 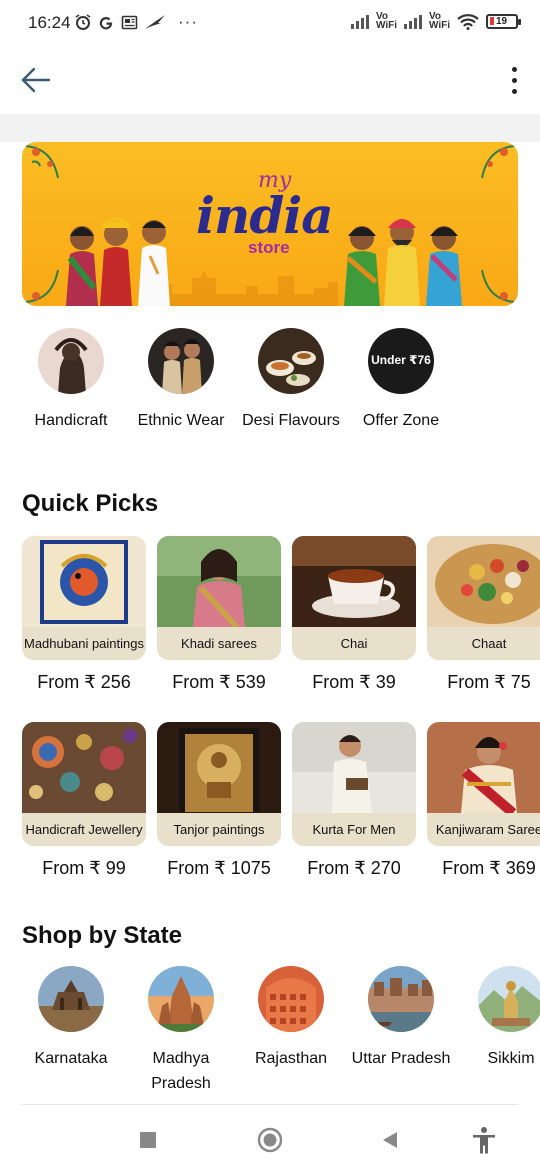 What do you see at coordinates (483, 581) in the screenshot?
I see `chaat-image` at bounding box center [483, 581].